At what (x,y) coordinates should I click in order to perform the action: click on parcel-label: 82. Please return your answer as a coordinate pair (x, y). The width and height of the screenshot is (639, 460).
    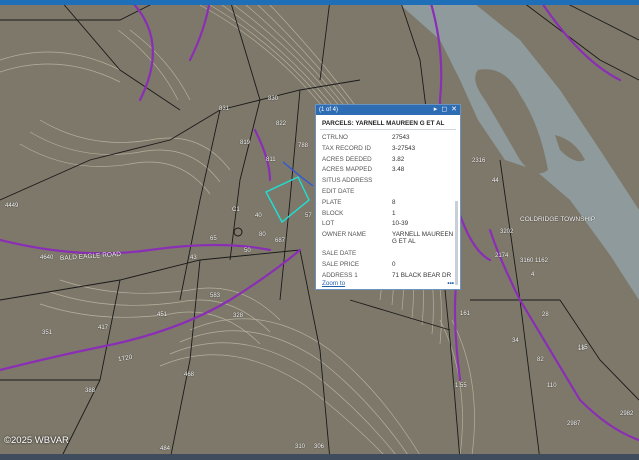
    Looking at the image, I should click on (540, 360).